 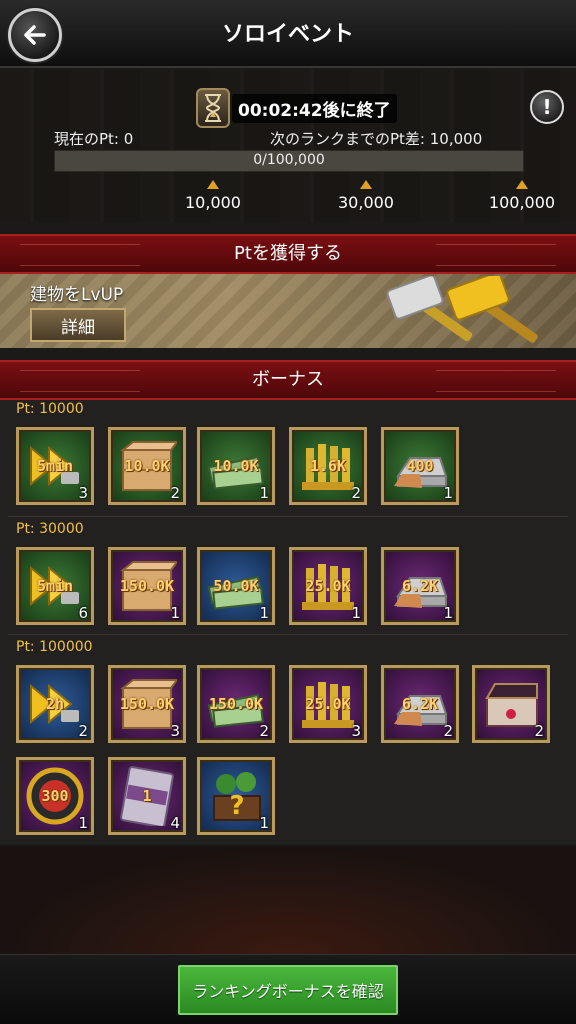 I want to click on reward-item: 2h 2, so click(x=55, y=704).